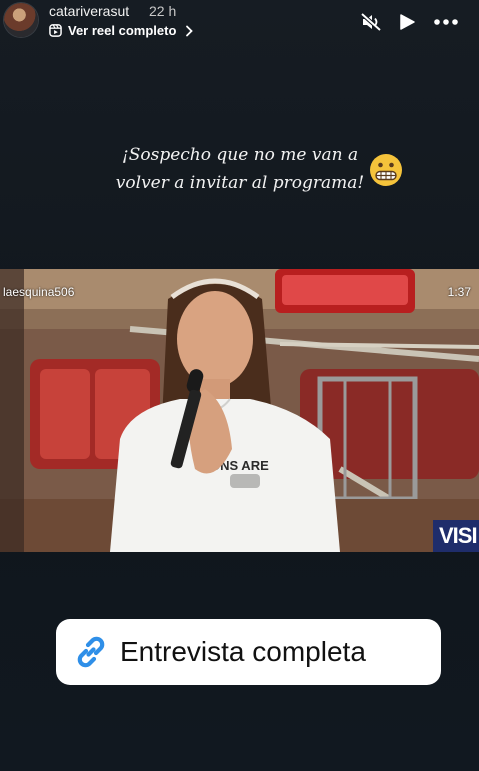 The height and width of the screenshot is (771, 479). I want to click on view-full-reel-link: Ver reel completo, so click(121, 30).